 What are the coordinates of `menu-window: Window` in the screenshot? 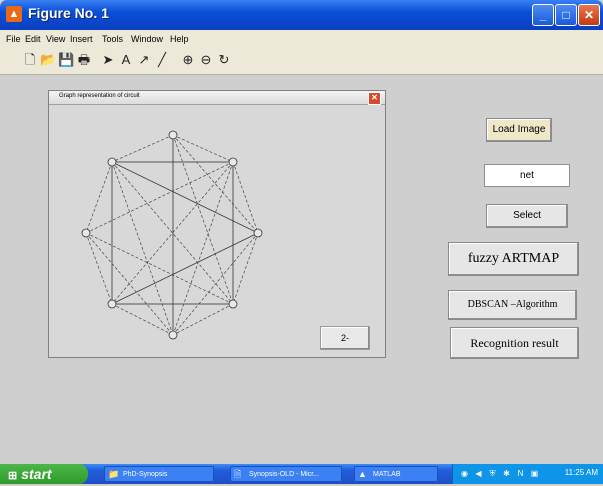 It's located at (147, 39).